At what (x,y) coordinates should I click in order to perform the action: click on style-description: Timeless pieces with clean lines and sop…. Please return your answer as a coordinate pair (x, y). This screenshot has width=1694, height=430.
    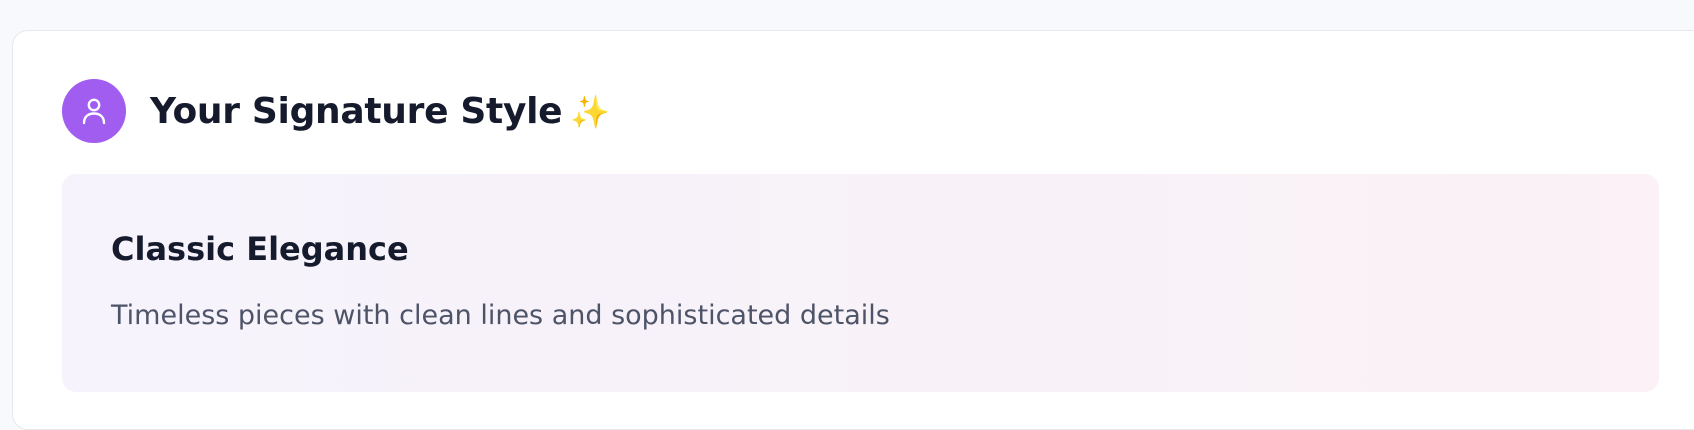
    Looking at the image, I should click on (500, 315).